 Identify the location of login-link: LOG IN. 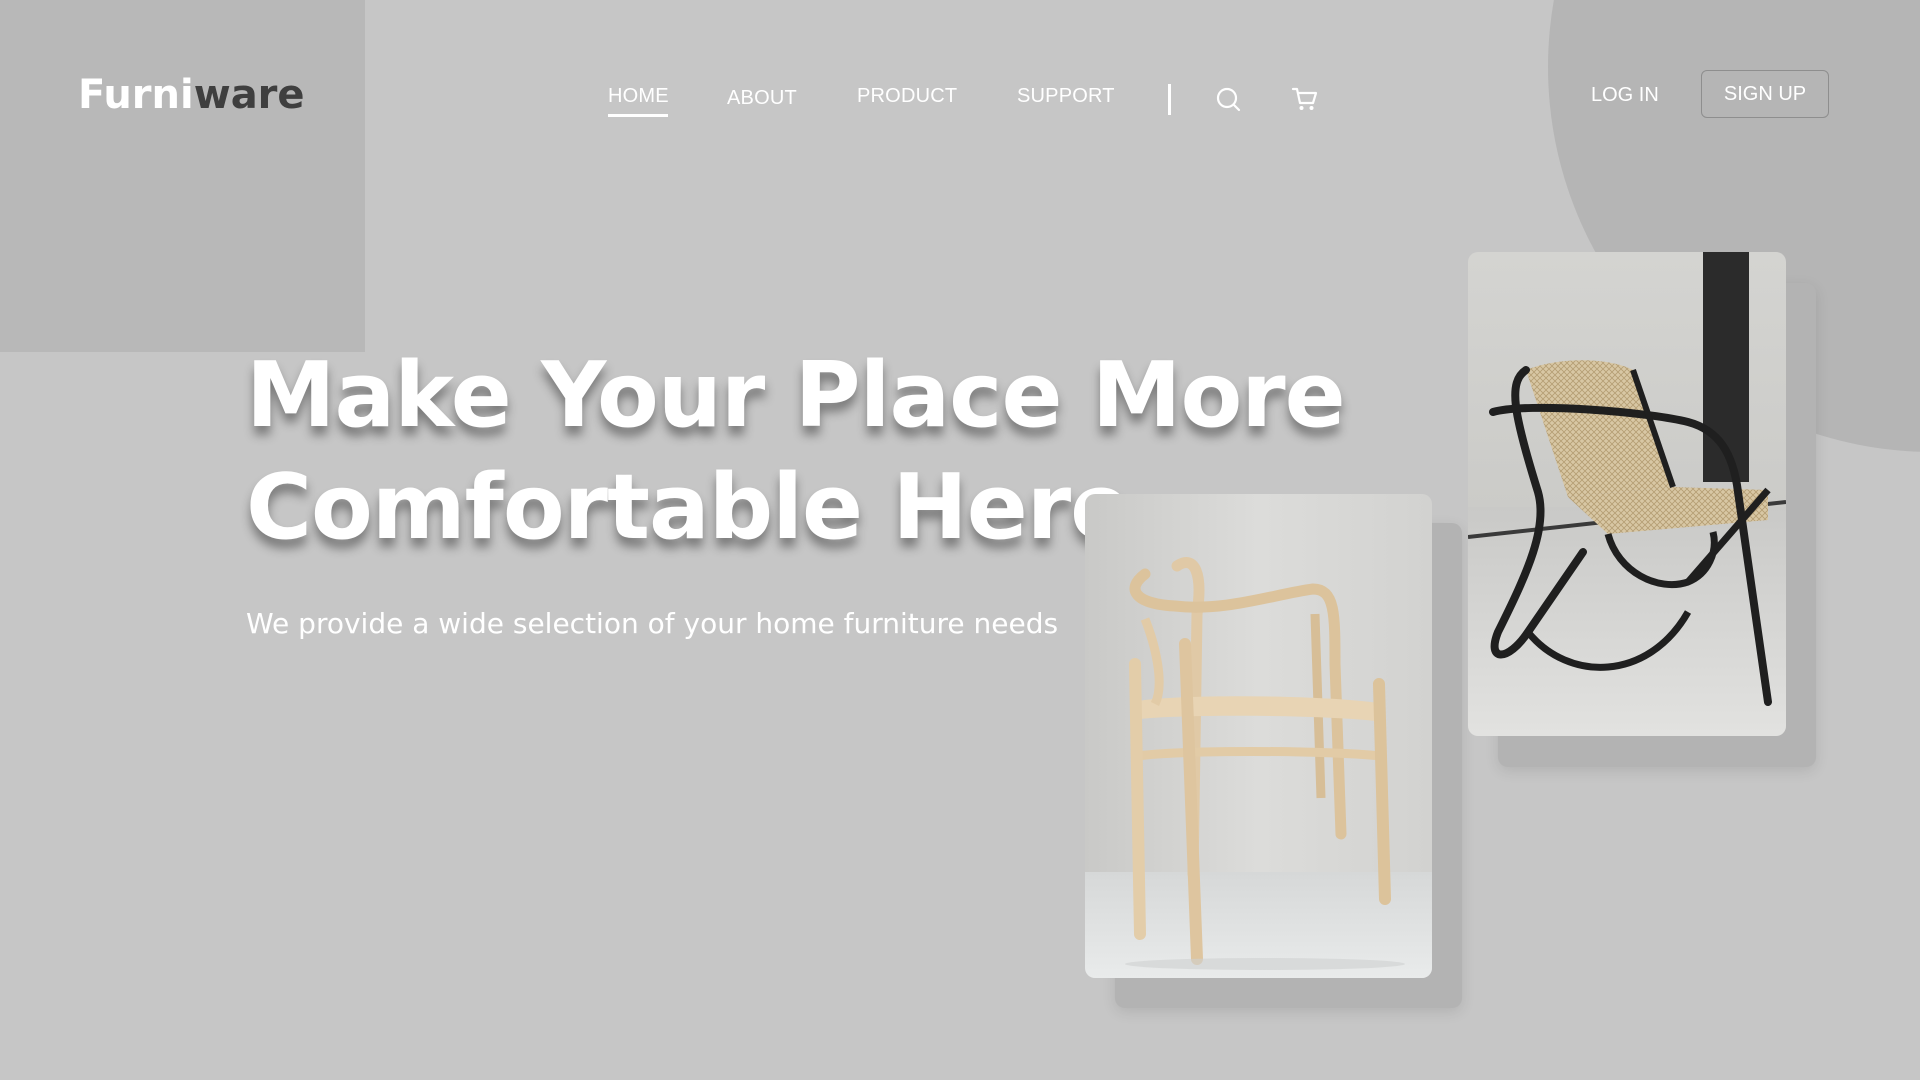
(1625, 95).